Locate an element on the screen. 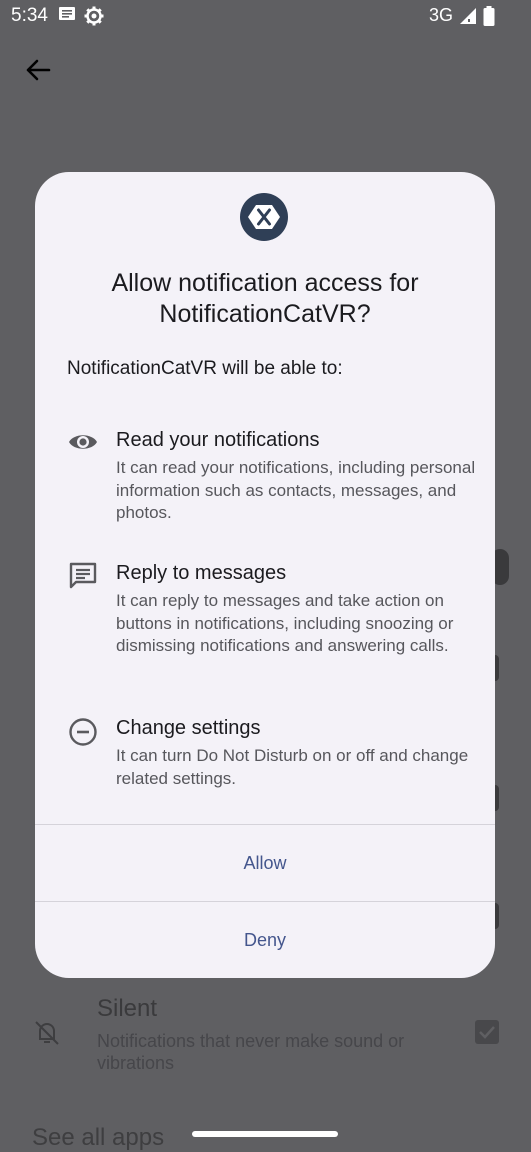  eye-icon is located at coordinates (83, 442).